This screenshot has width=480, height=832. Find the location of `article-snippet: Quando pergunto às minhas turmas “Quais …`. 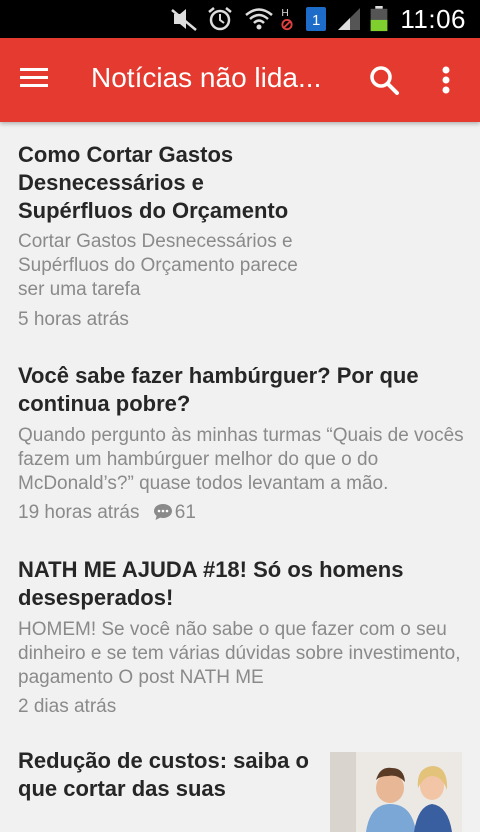

article-snippet: Quando pergunto às minhas turmas “Quais … is located at coordinates (241, 459).